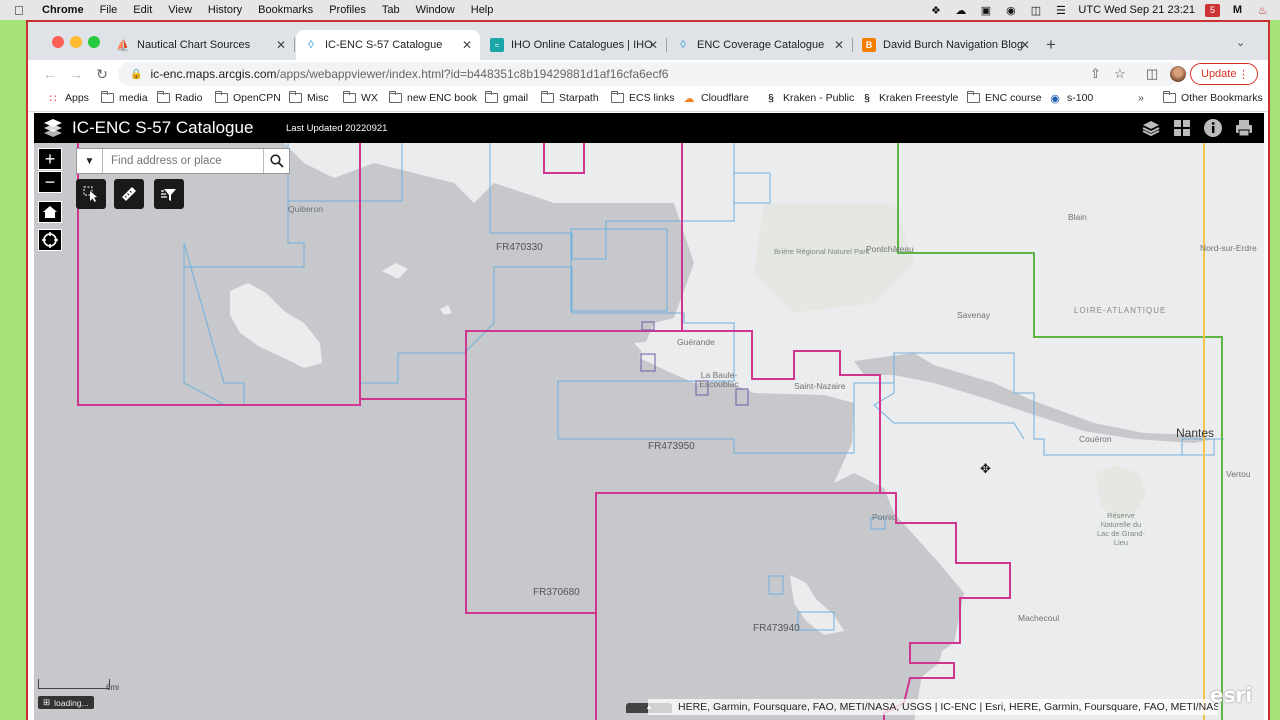 The image size is (1280, 720). Describe the element at coordinates (1240, 42) in the screenshot. I see `tab-search-chevron-icon: ⌄` at that location.